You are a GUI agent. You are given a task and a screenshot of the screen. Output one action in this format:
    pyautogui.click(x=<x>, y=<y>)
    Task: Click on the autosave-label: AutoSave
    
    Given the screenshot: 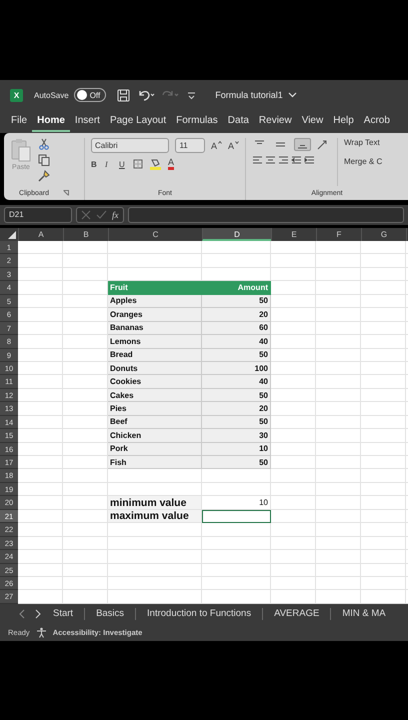 What is the action you would take?
    pyautogui.click(x=51, y=95)
    